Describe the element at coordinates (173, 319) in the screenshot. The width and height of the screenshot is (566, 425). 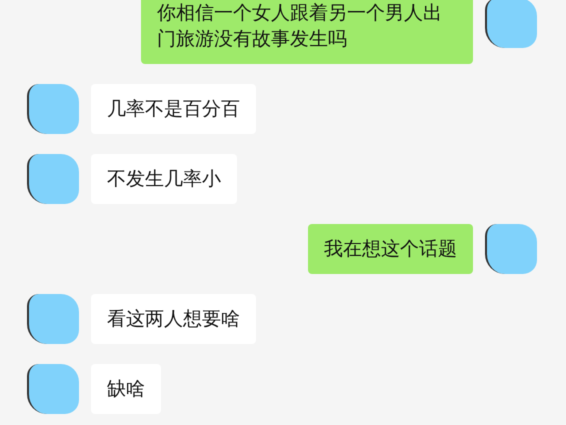
I see `message-bubble: 看这两人想要啥` at that location.